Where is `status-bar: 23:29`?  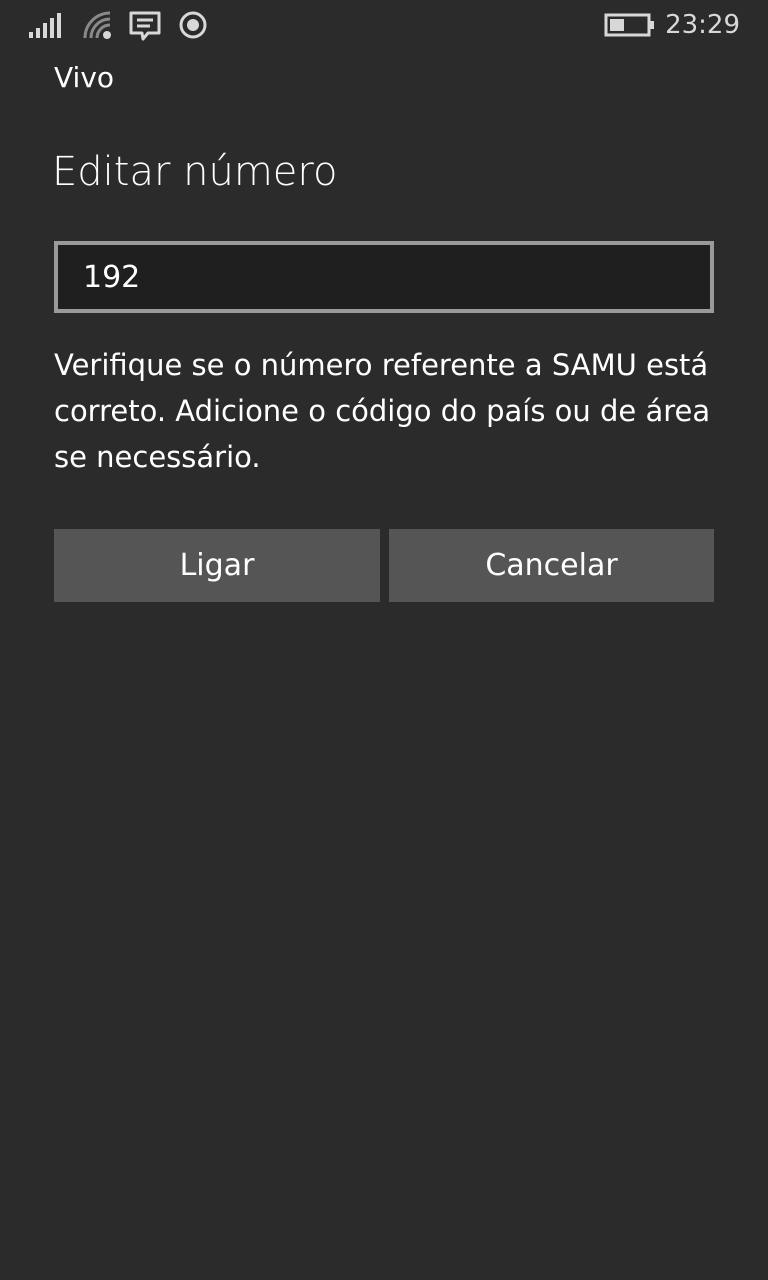
status-bar: 23:29 is located at coordinates (384, 25).